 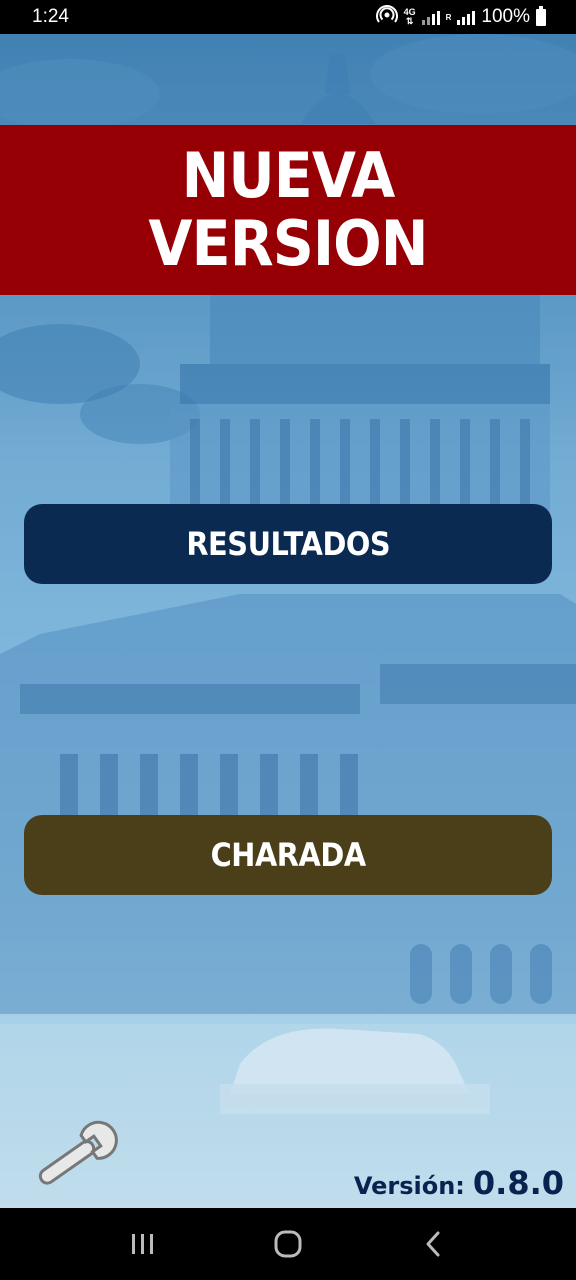 I want to click on version-info: Versión: 0.8.0, so click(x=459, y=1183).